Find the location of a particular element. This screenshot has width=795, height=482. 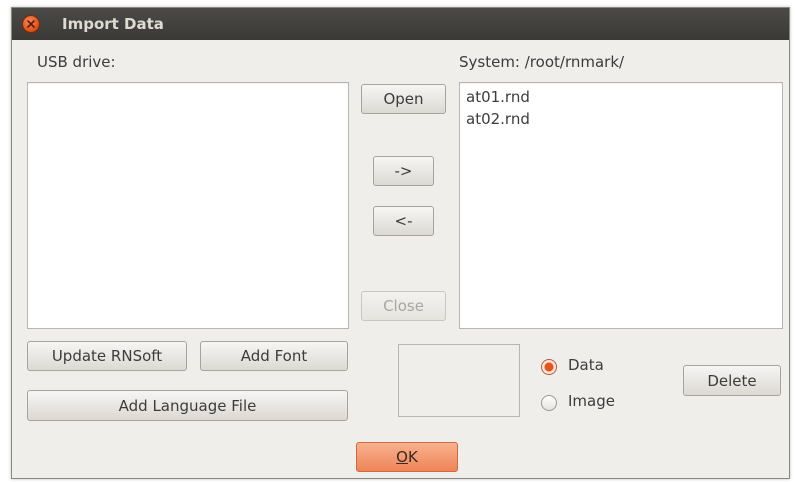

data-radio-label: Data is located at coordinates (586, 365).